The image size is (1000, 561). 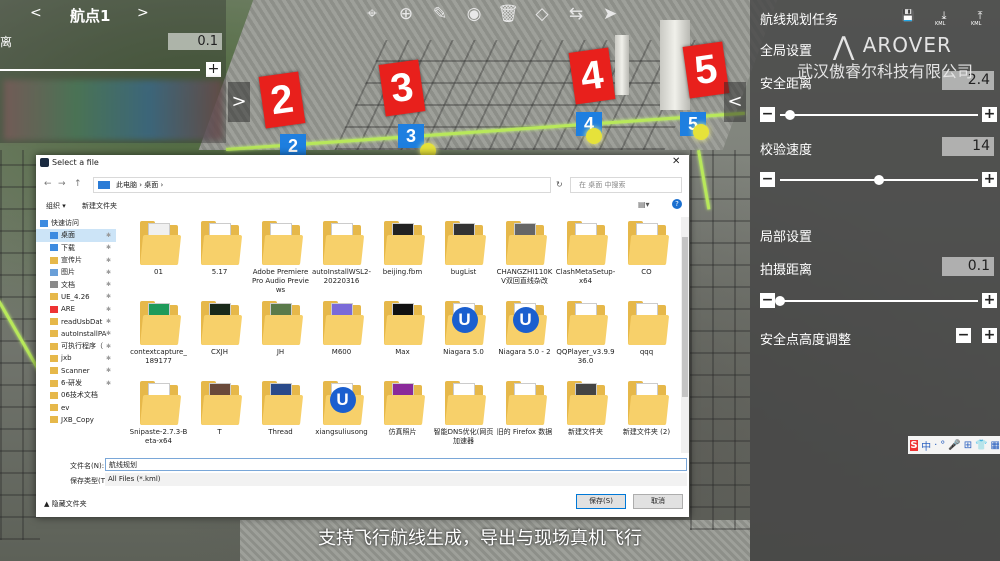 I want to click on shoot-distance-knob, so click(x=780, y=301).